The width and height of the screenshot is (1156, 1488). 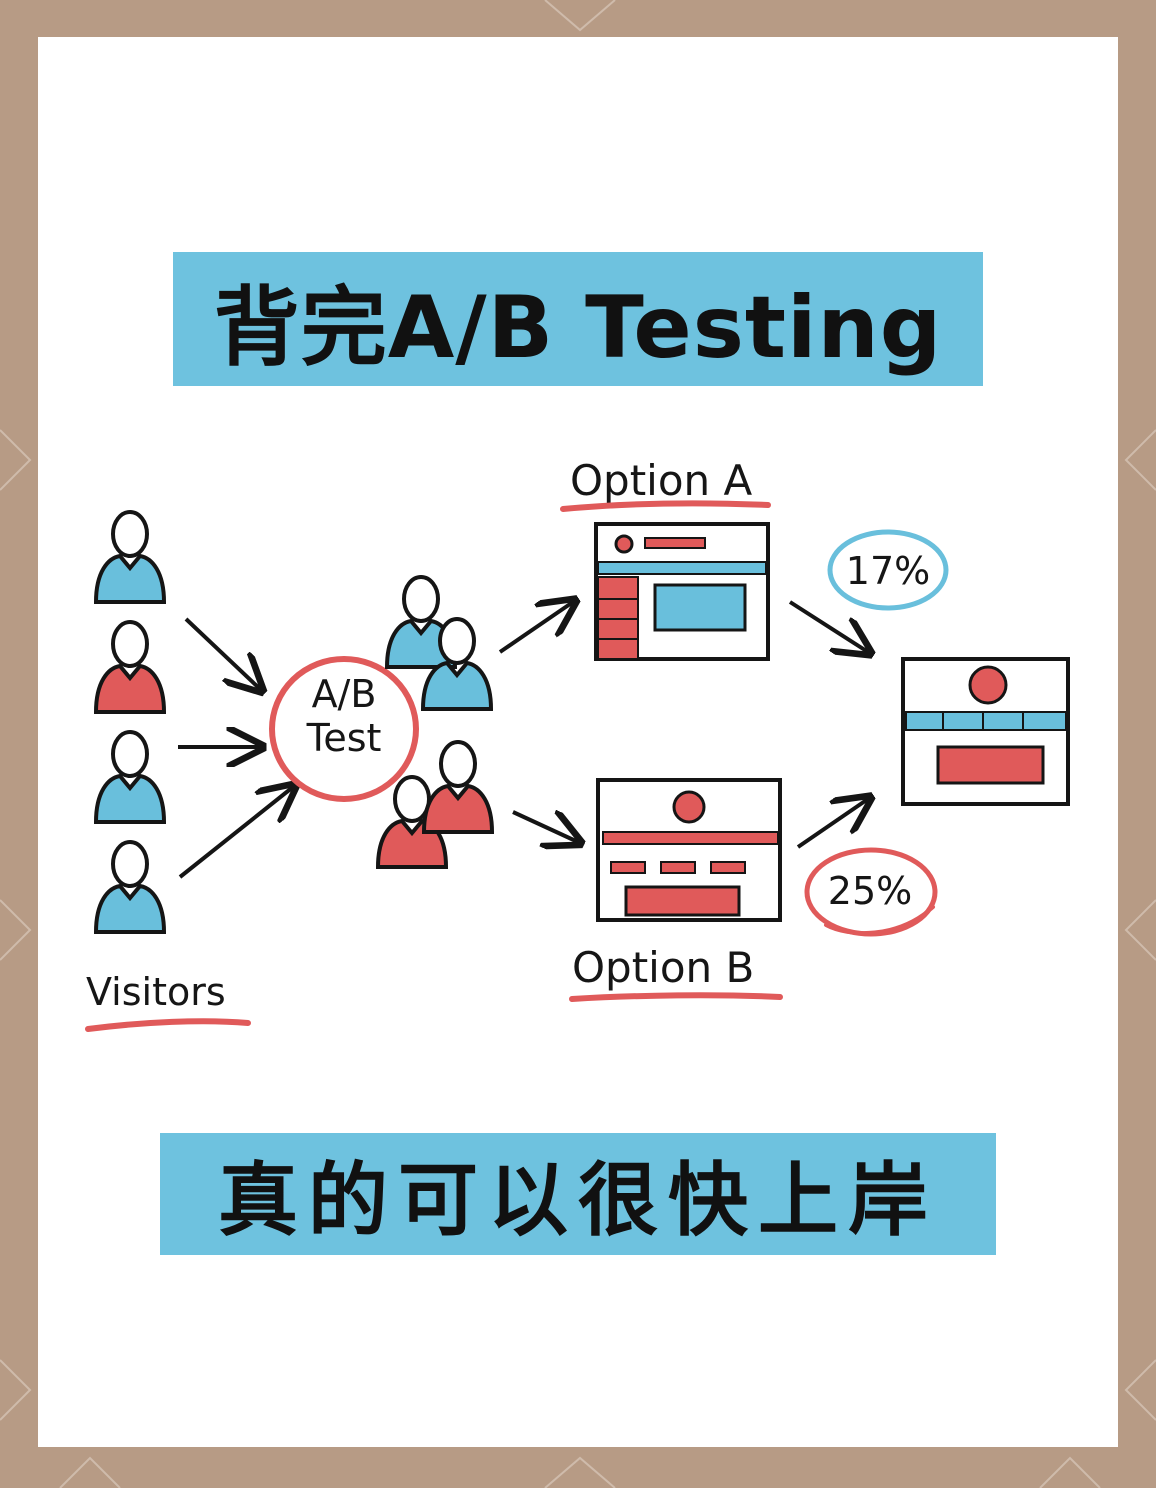 I want to click on visitors-underline, so click(x=168, y=1025).